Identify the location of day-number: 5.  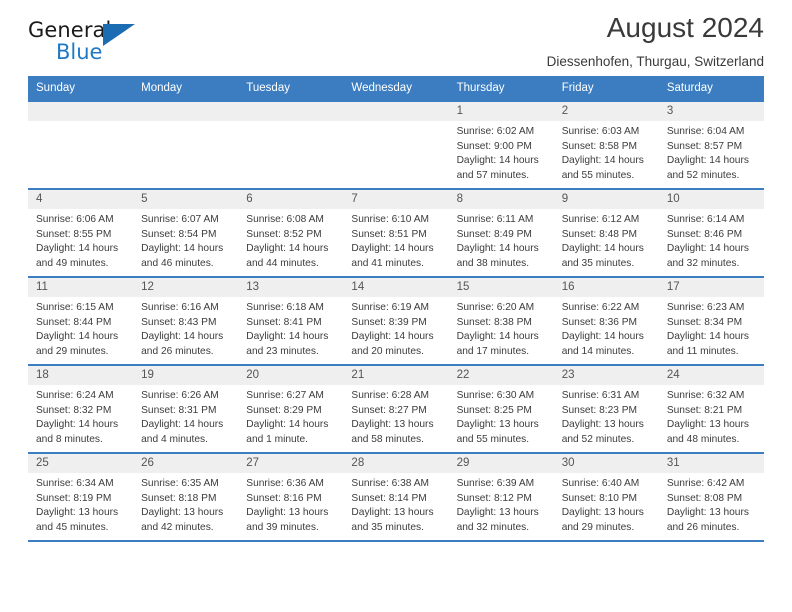
(186, 199).